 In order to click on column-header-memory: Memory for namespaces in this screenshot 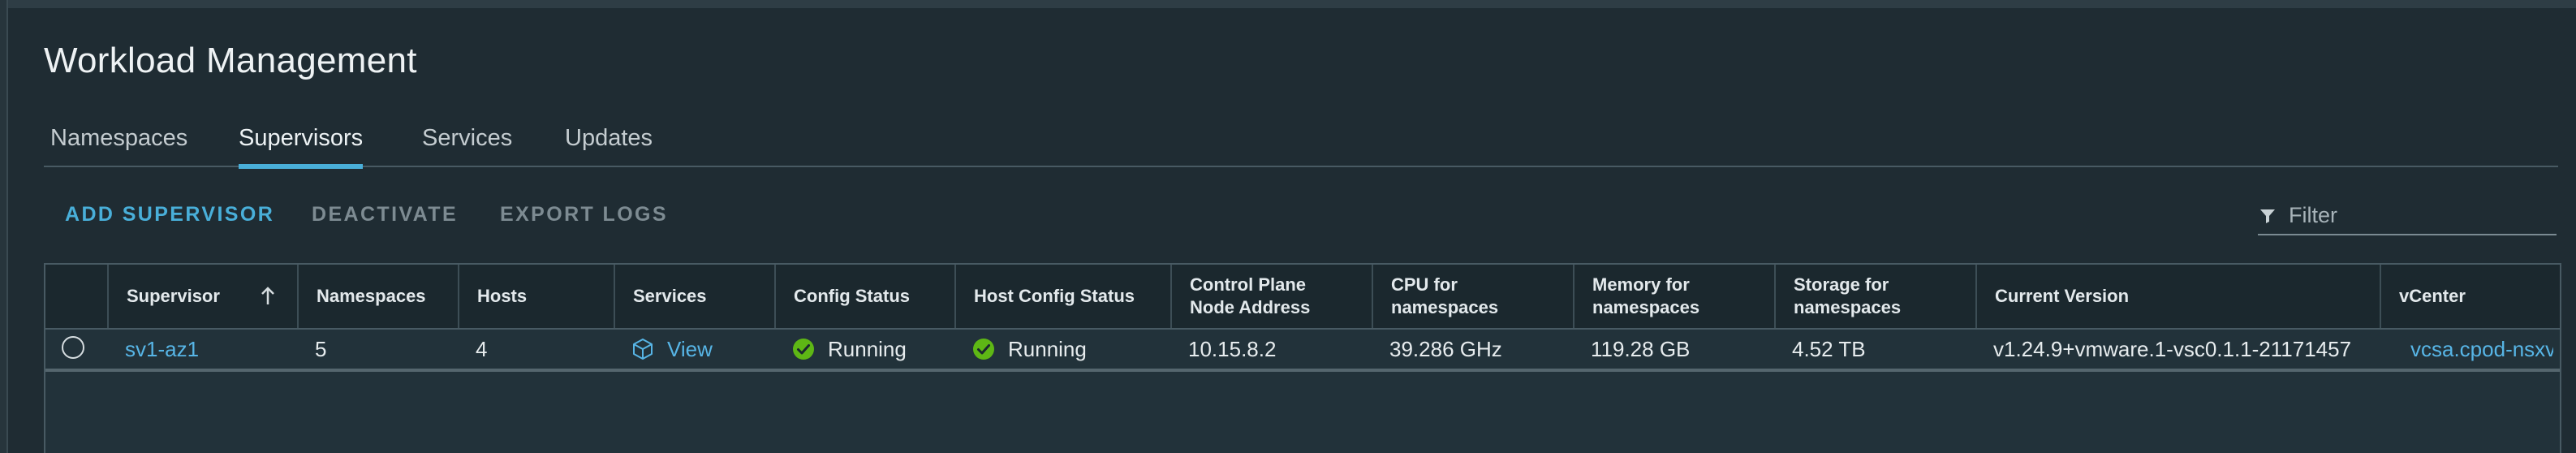, I will do `click(1674, 296)`.